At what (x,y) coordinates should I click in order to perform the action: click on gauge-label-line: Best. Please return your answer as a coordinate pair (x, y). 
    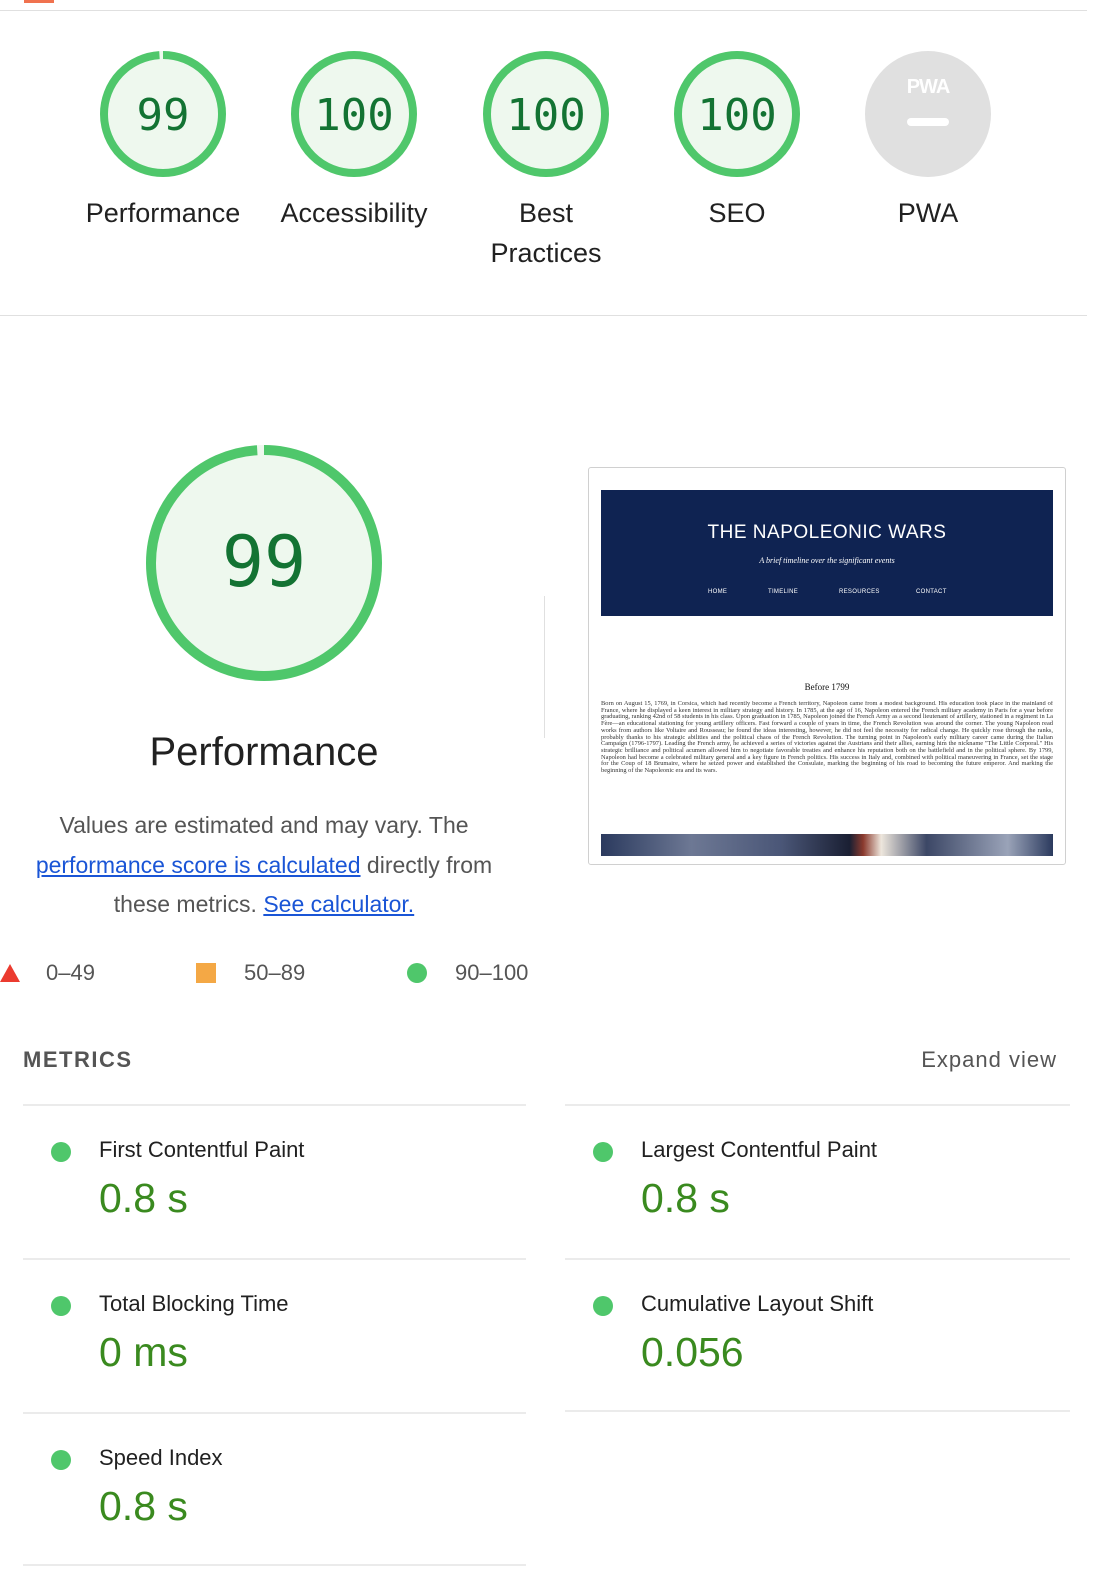
    Looking at the image, I should click on (546, 213).